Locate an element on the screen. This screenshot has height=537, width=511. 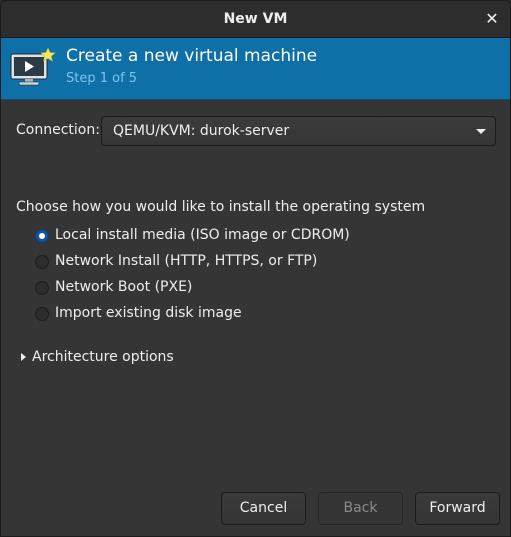
title-bar: New VM ✕ is located at coordinates (255, 19).